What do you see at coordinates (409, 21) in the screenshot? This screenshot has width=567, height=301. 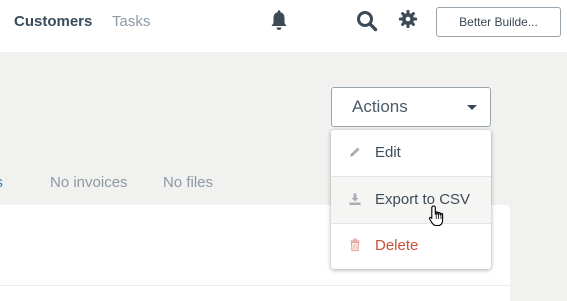 I see `gear-icon` at bounding box center [409, 21].